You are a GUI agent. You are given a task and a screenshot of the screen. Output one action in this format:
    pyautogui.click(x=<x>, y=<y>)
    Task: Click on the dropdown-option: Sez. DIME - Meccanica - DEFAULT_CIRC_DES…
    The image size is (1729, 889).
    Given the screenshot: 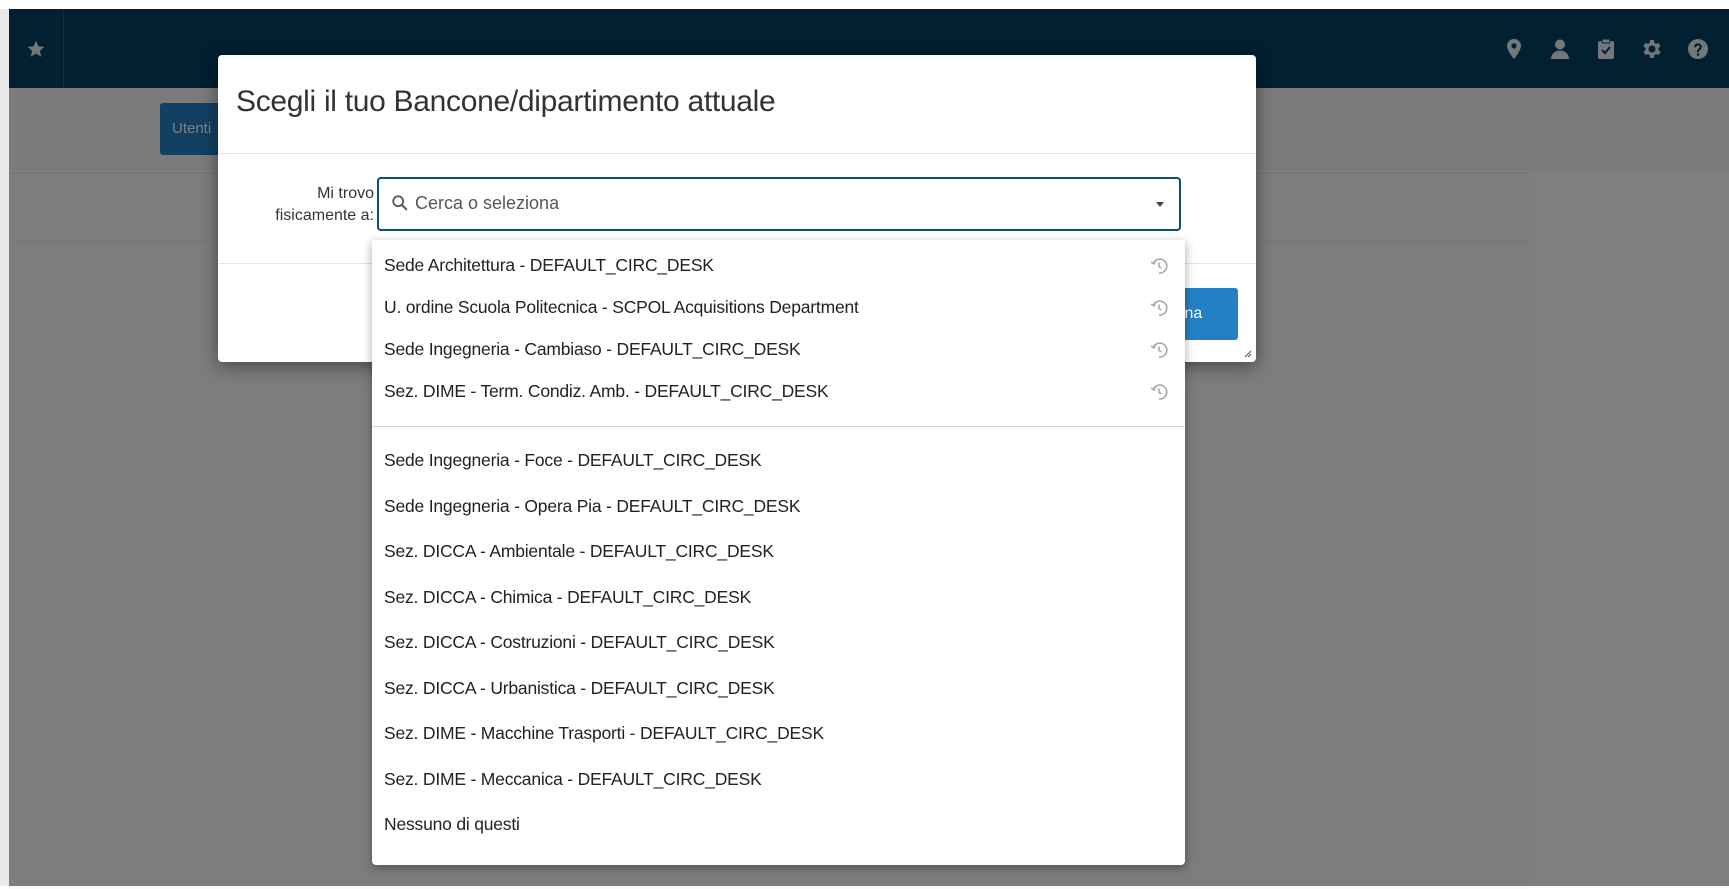 What is the action you would take?
    pyautogui.click(x=573, y=779)
    